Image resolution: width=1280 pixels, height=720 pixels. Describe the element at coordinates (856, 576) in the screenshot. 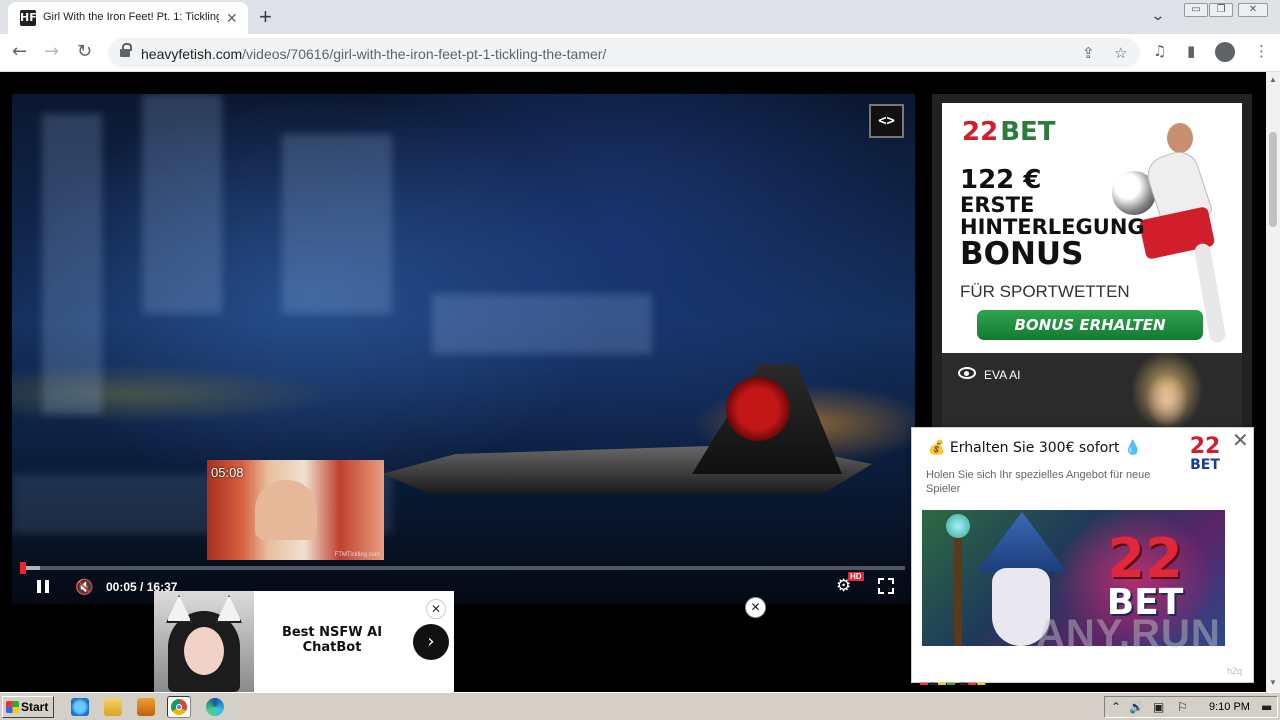

I see `hd-badge: HD` at that location.